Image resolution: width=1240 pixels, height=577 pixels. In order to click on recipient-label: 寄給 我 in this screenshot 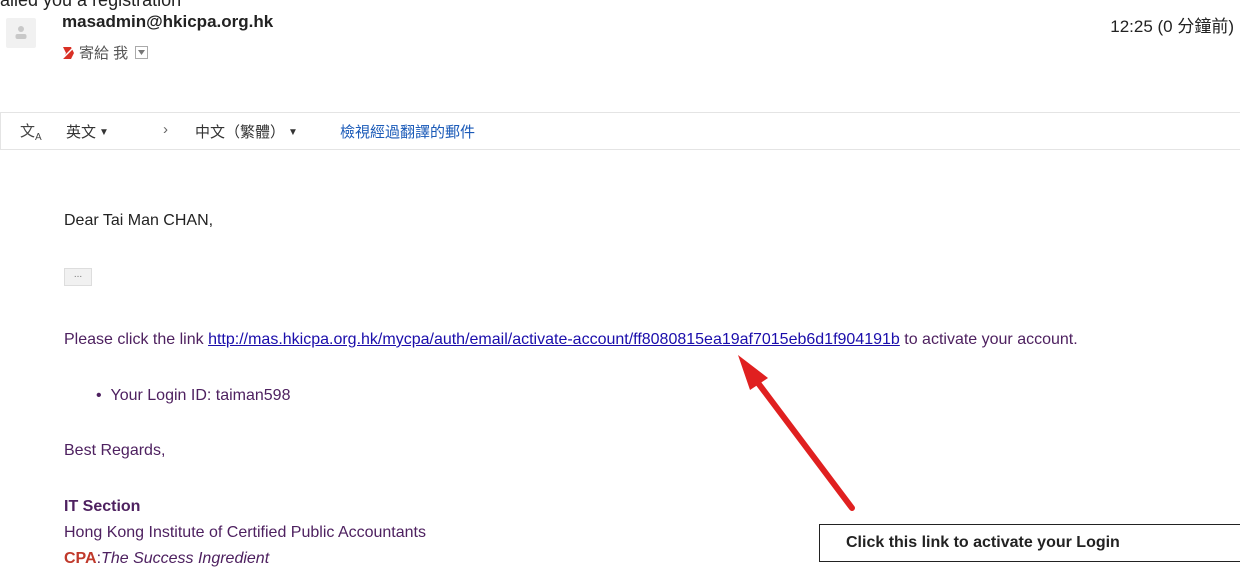, I will do `click(104, 53)`.